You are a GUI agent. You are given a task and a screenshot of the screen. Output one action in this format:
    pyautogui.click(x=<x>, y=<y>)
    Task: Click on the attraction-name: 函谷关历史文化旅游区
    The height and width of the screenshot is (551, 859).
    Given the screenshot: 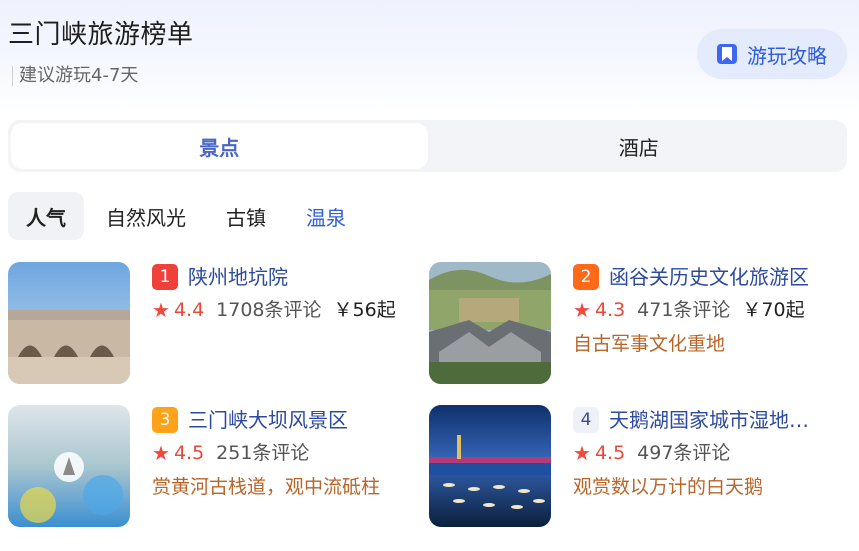 What is the action you would take?
    pyautogui.click(x=724, y=277)
    